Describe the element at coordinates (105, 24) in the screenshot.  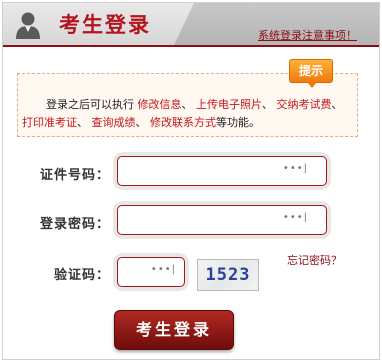
I see `page-title: 考生登录` at that location.